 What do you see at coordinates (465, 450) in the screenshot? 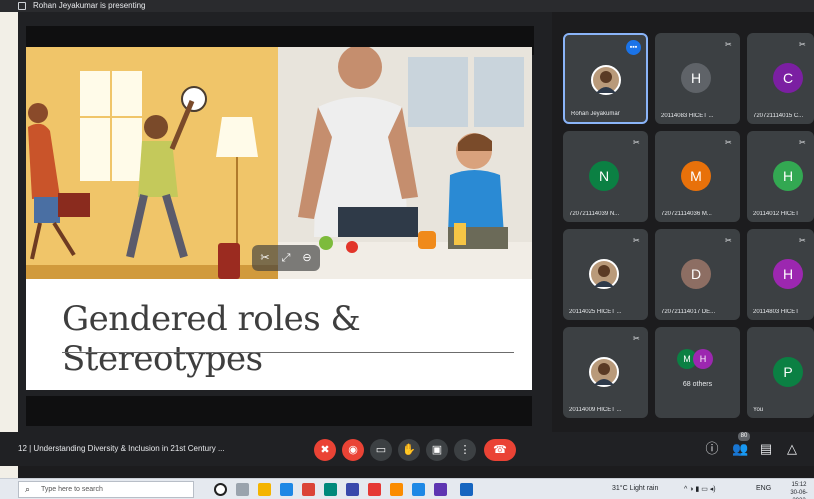
I see `more-options-button: ⋮` at bounding box center [465, 450].